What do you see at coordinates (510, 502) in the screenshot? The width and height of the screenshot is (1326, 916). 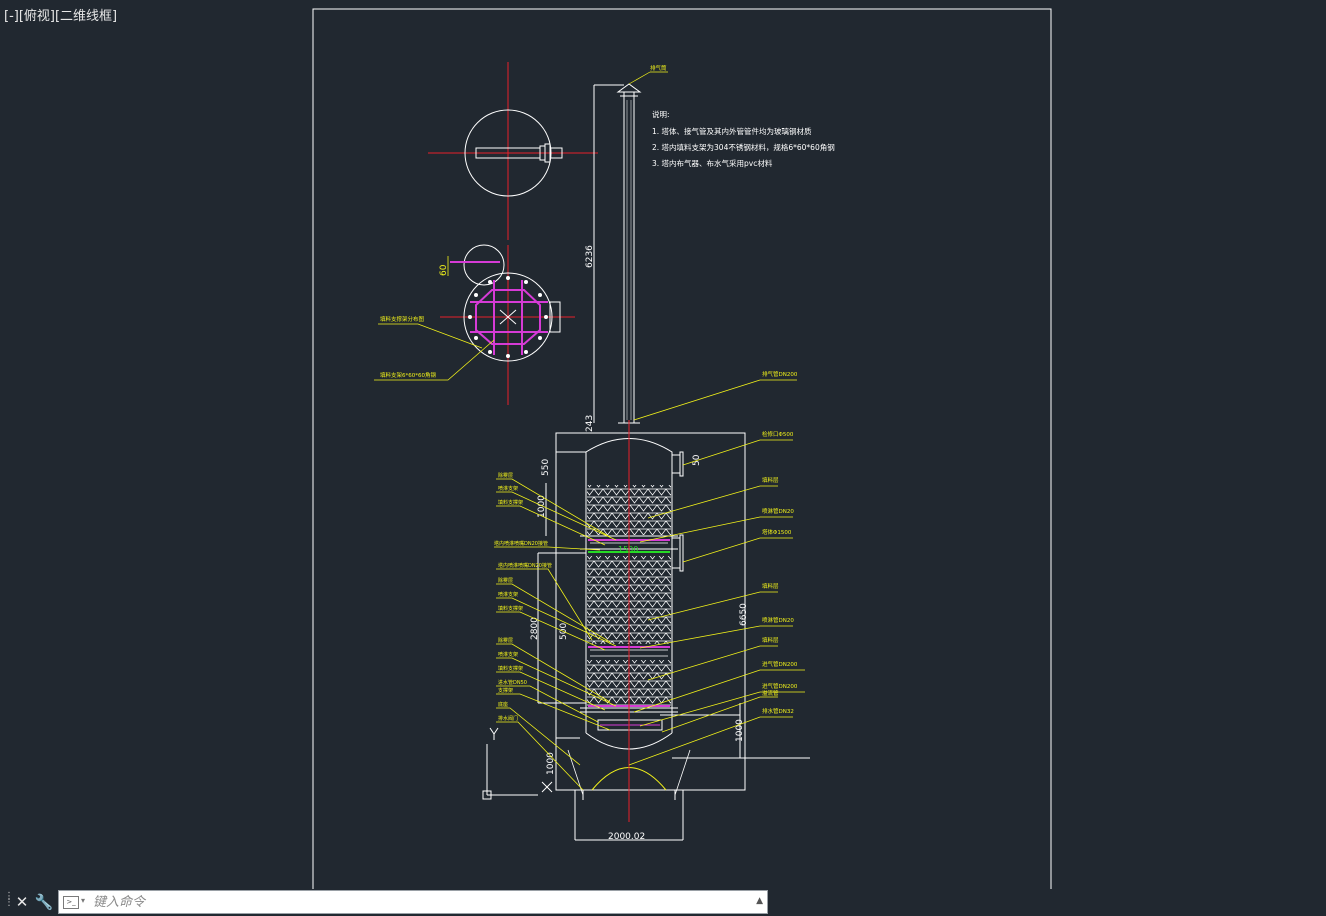 I see `callout-packing-support-1: 填料支撑架` at bounding box center [510, 502].